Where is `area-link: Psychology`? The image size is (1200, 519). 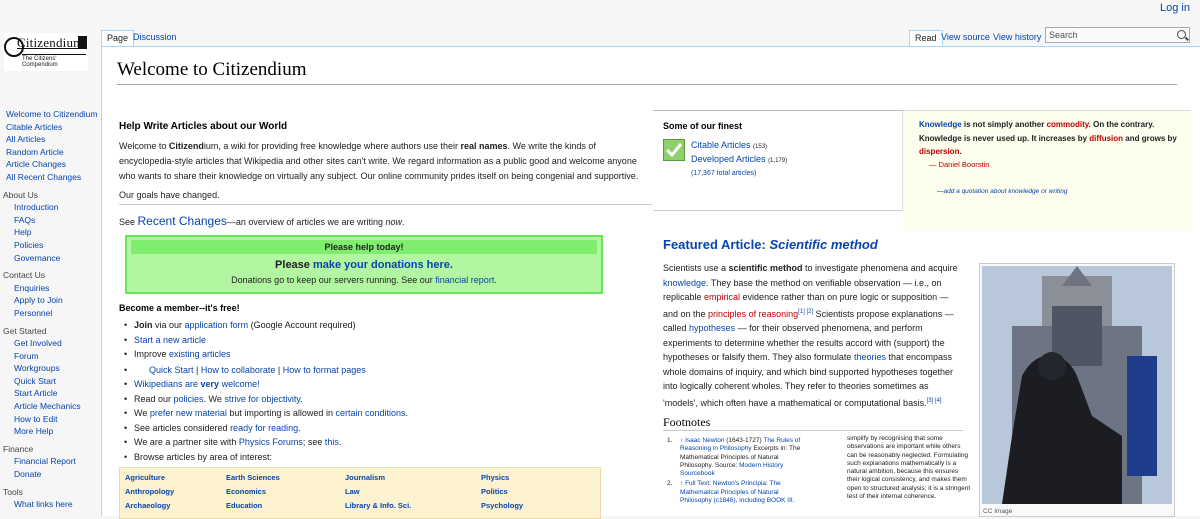
area-link: Psychology is located at coordinates (502, 505).